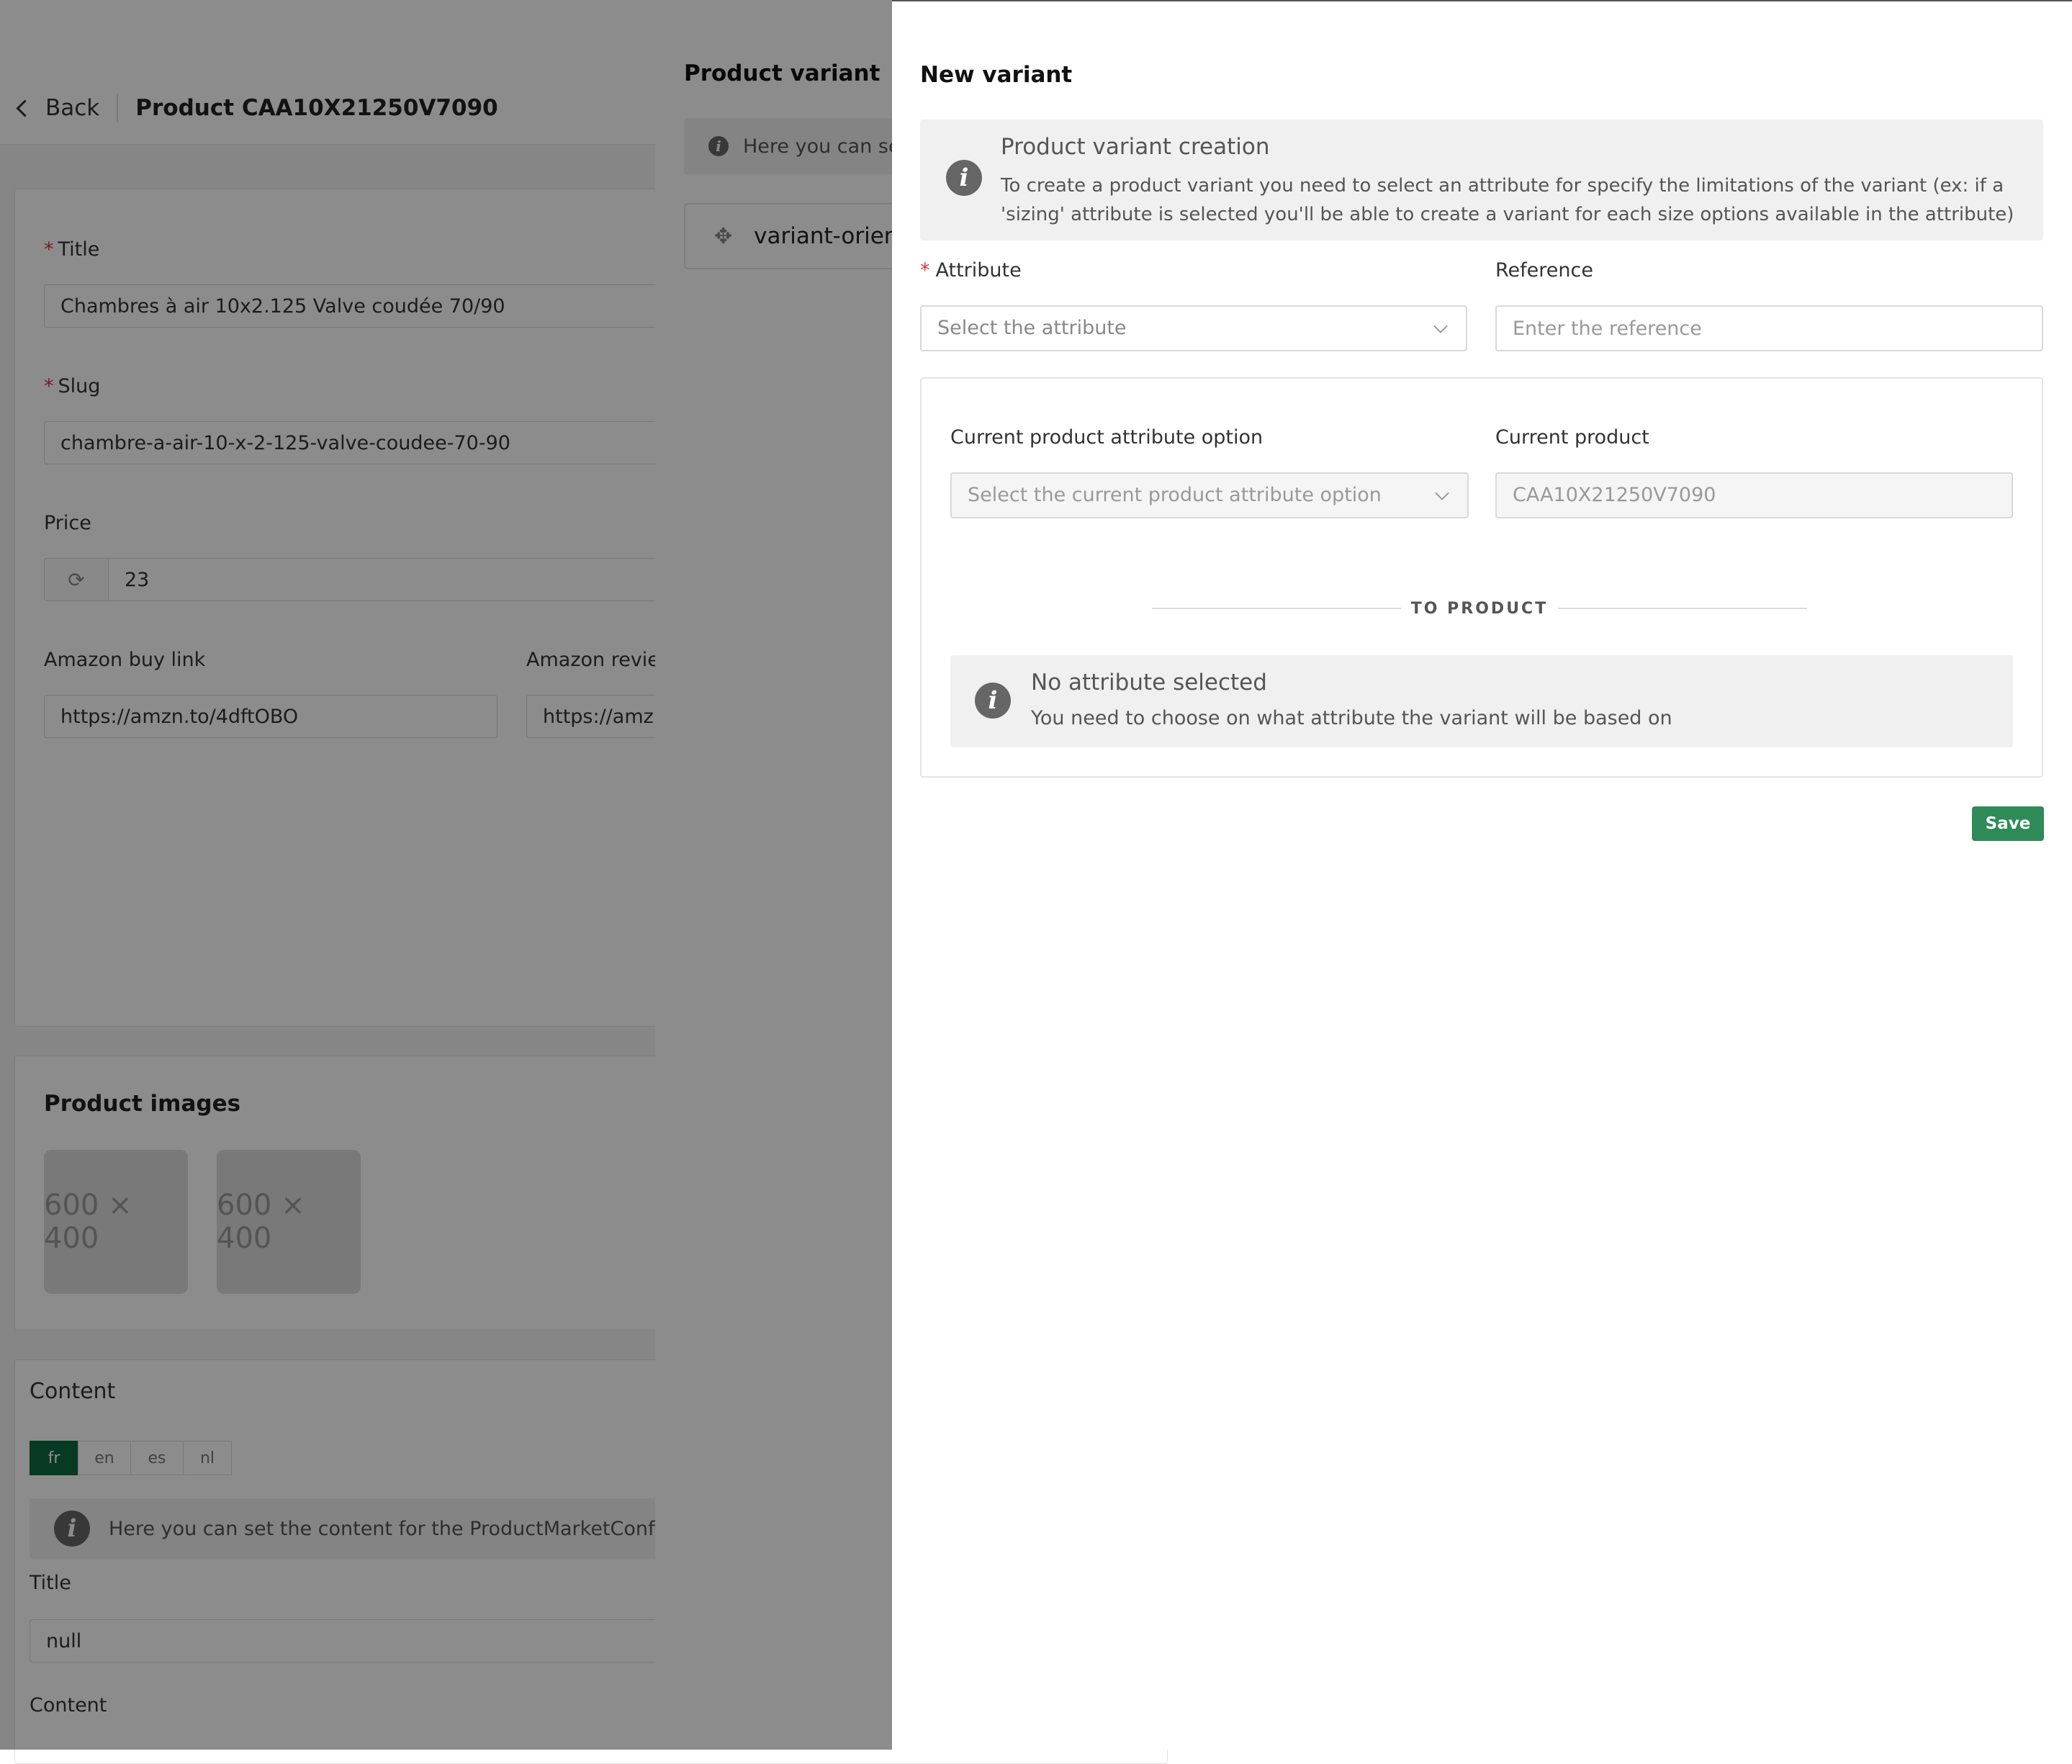 The width and height of the screenshot is (2072, 1764). I want to click on divider-text: TO PRODUCT, so click(1479, 608).